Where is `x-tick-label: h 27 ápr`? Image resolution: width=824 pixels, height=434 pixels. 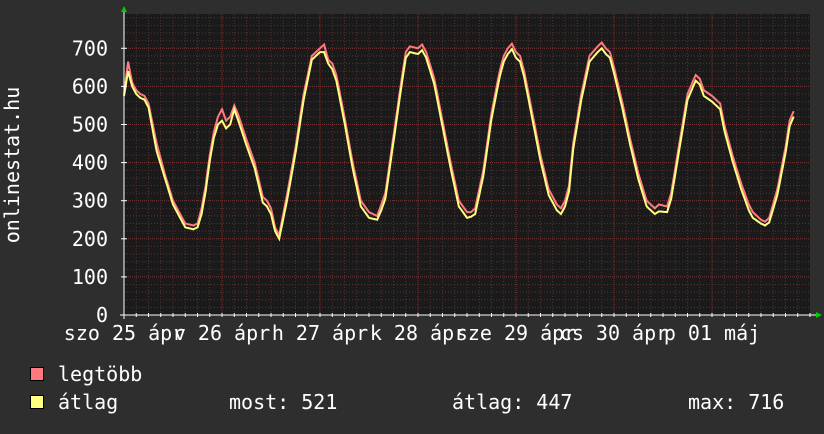
x-tick-label: h 27 ápr is located at coordinates (320, 333).